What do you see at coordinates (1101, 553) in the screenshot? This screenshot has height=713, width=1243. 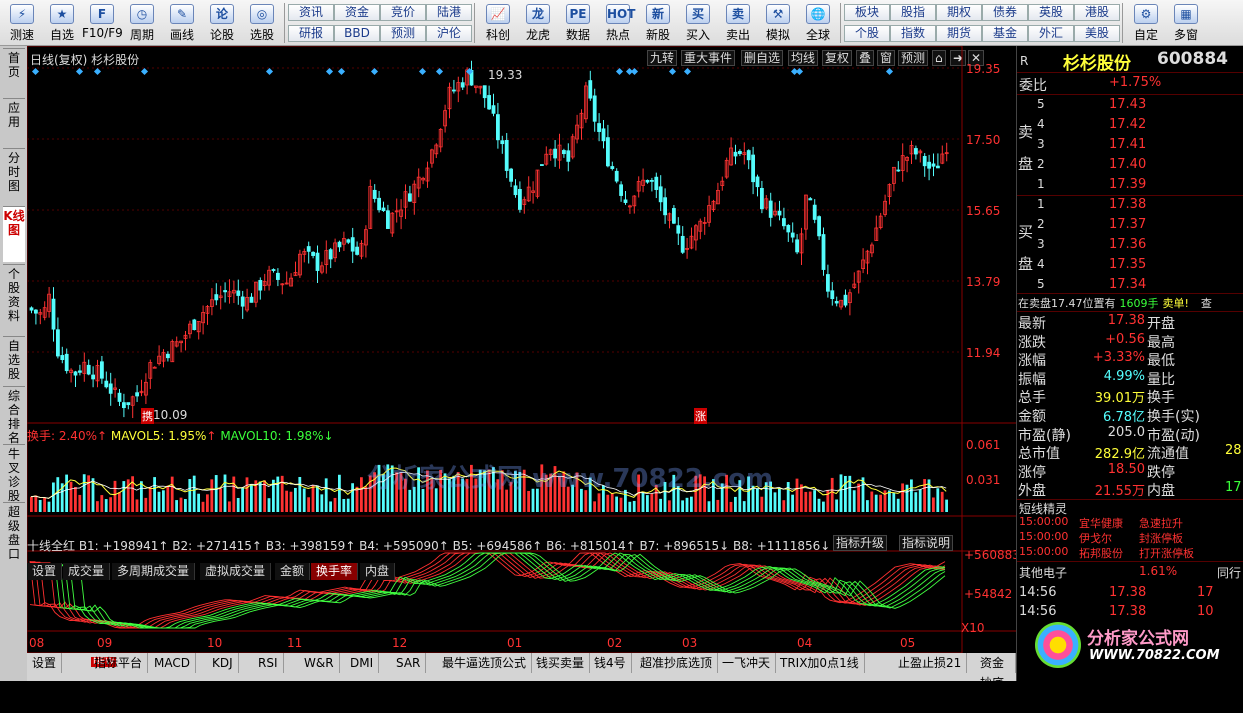 I see `spirit-stock: 拓邦股份` at bounding box center [1101, 553].